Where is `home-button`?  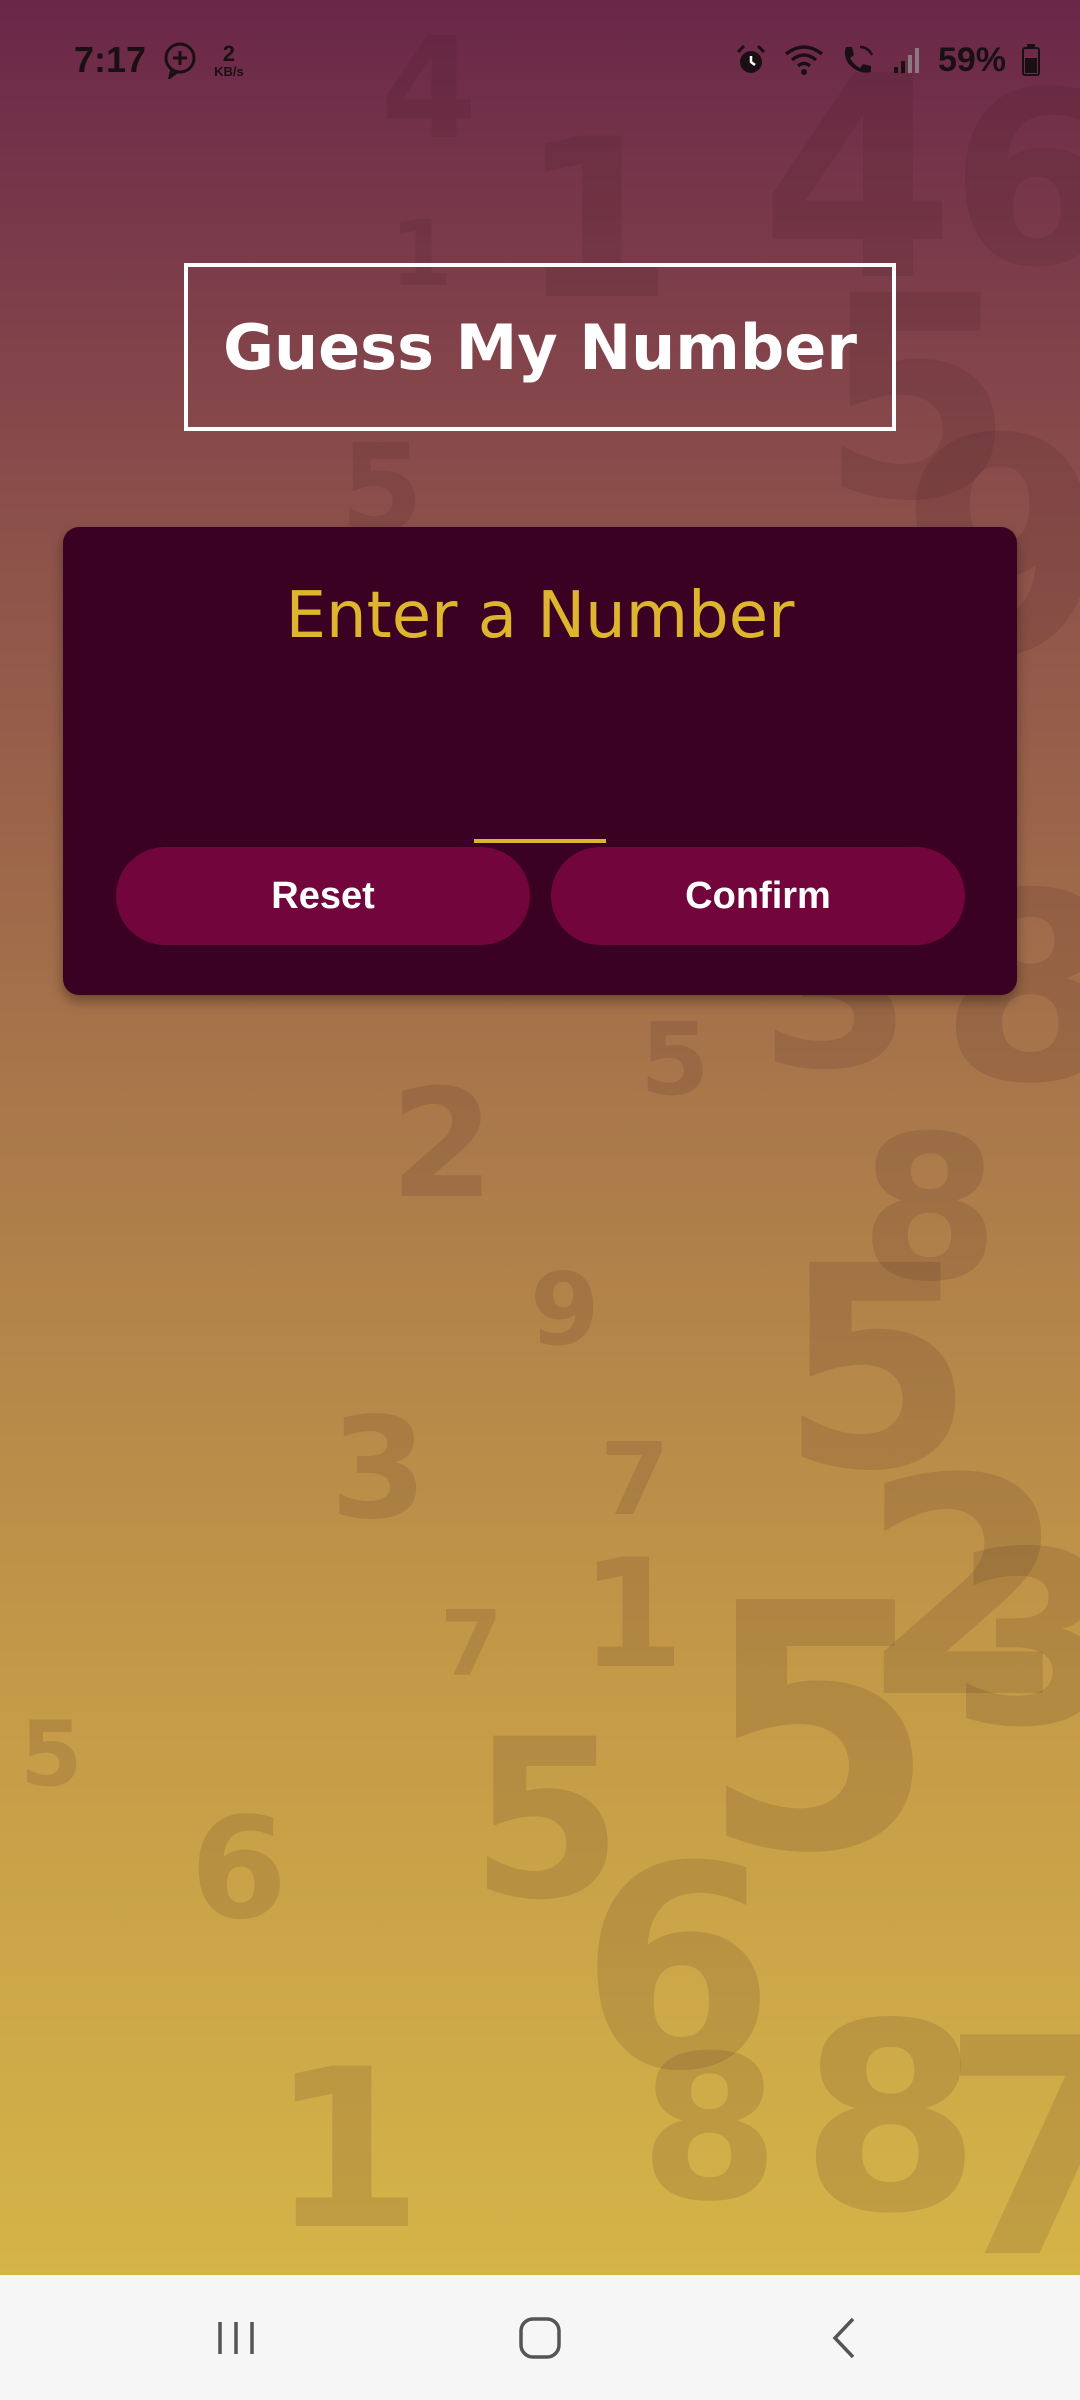
home-button is located at coordinates (540, 2337).